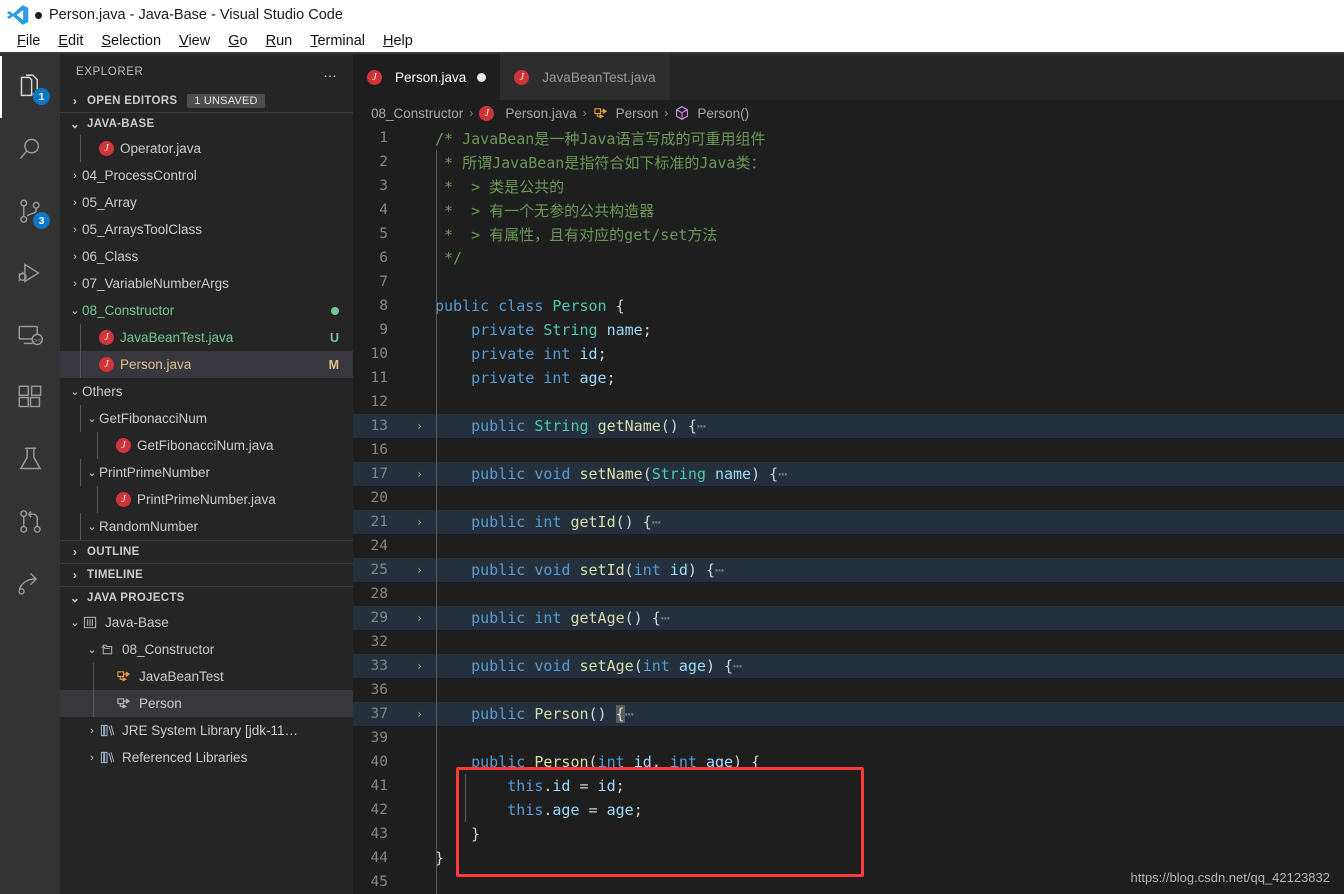 The height and width of the screenshot is (894, 1344). I want to click on tab-dirty-indicator-icon, so click(482, 77).